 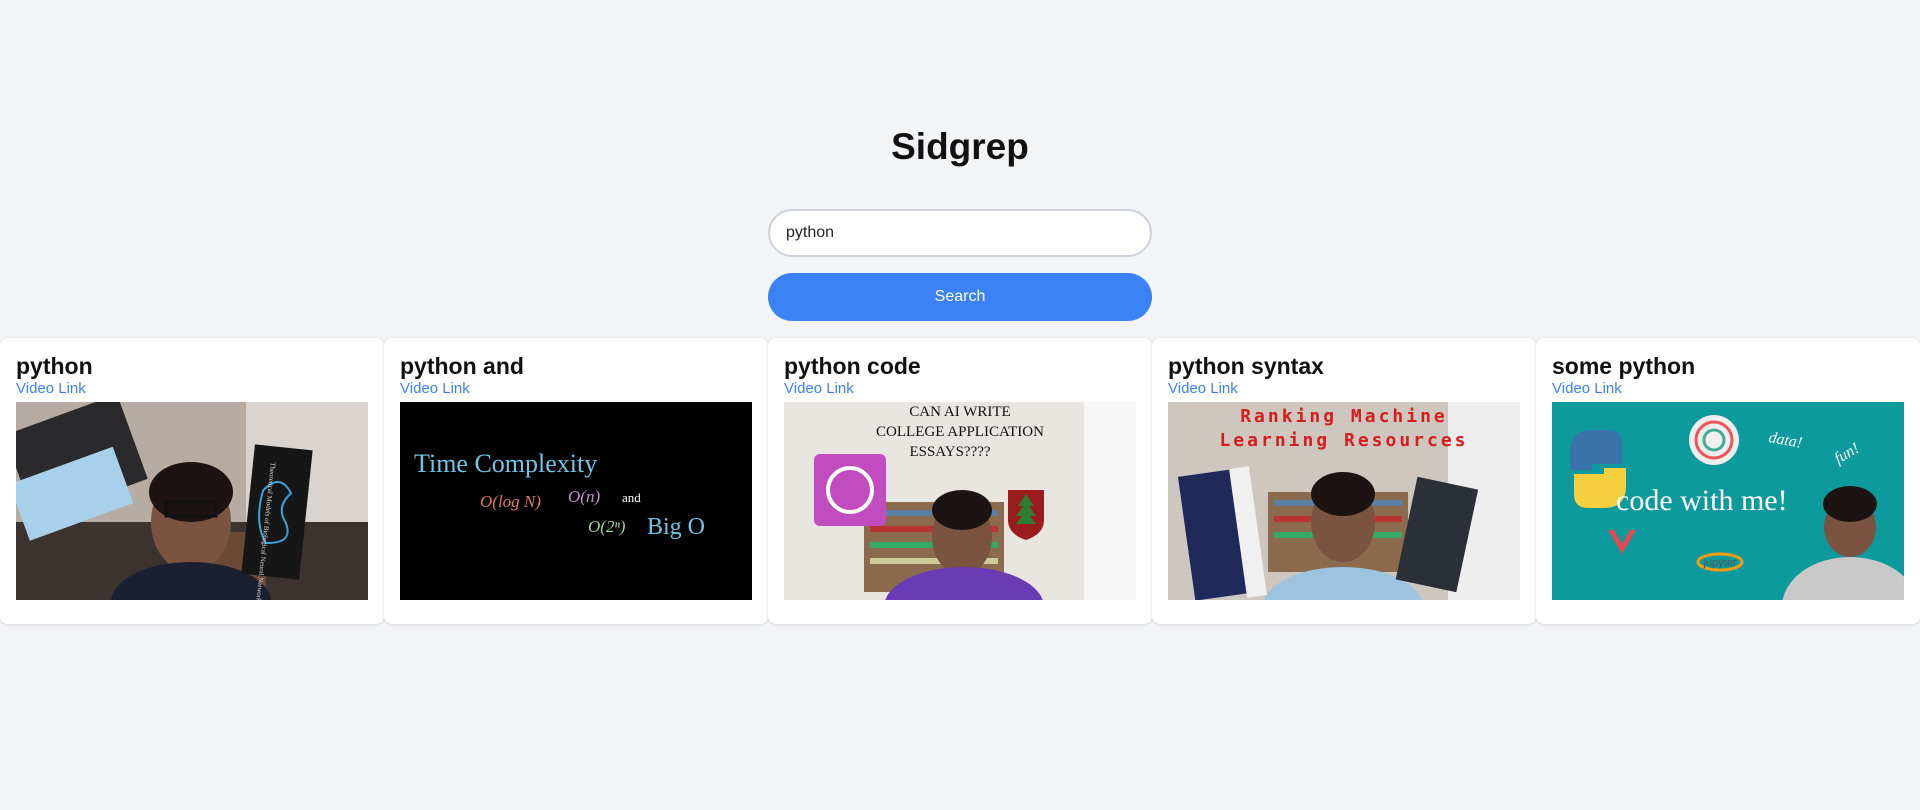 What do you see at coordinates (462, 366) in the screenshot?
I see `result-title: python and` at bounding box center [462, 366].